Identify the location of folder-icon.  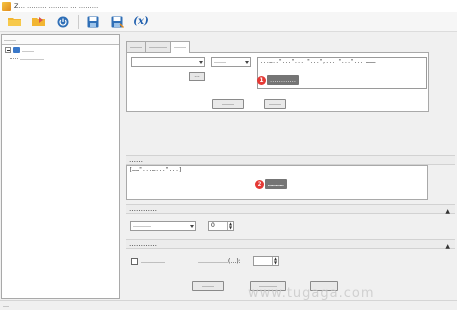
(16, 50).